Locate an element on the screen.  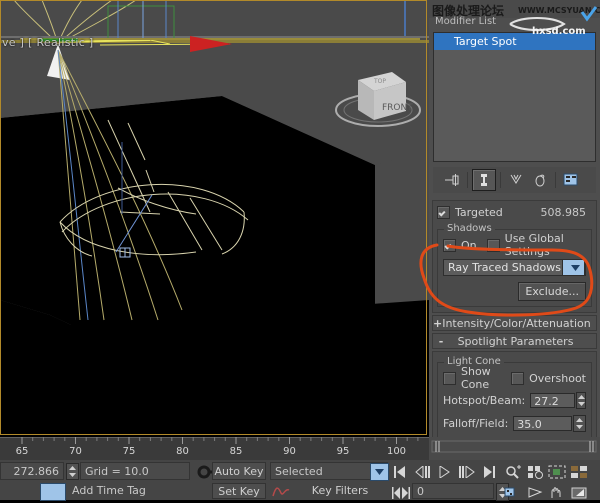
viewport-nav-tools-row1 is located at coordinates (546, 472).